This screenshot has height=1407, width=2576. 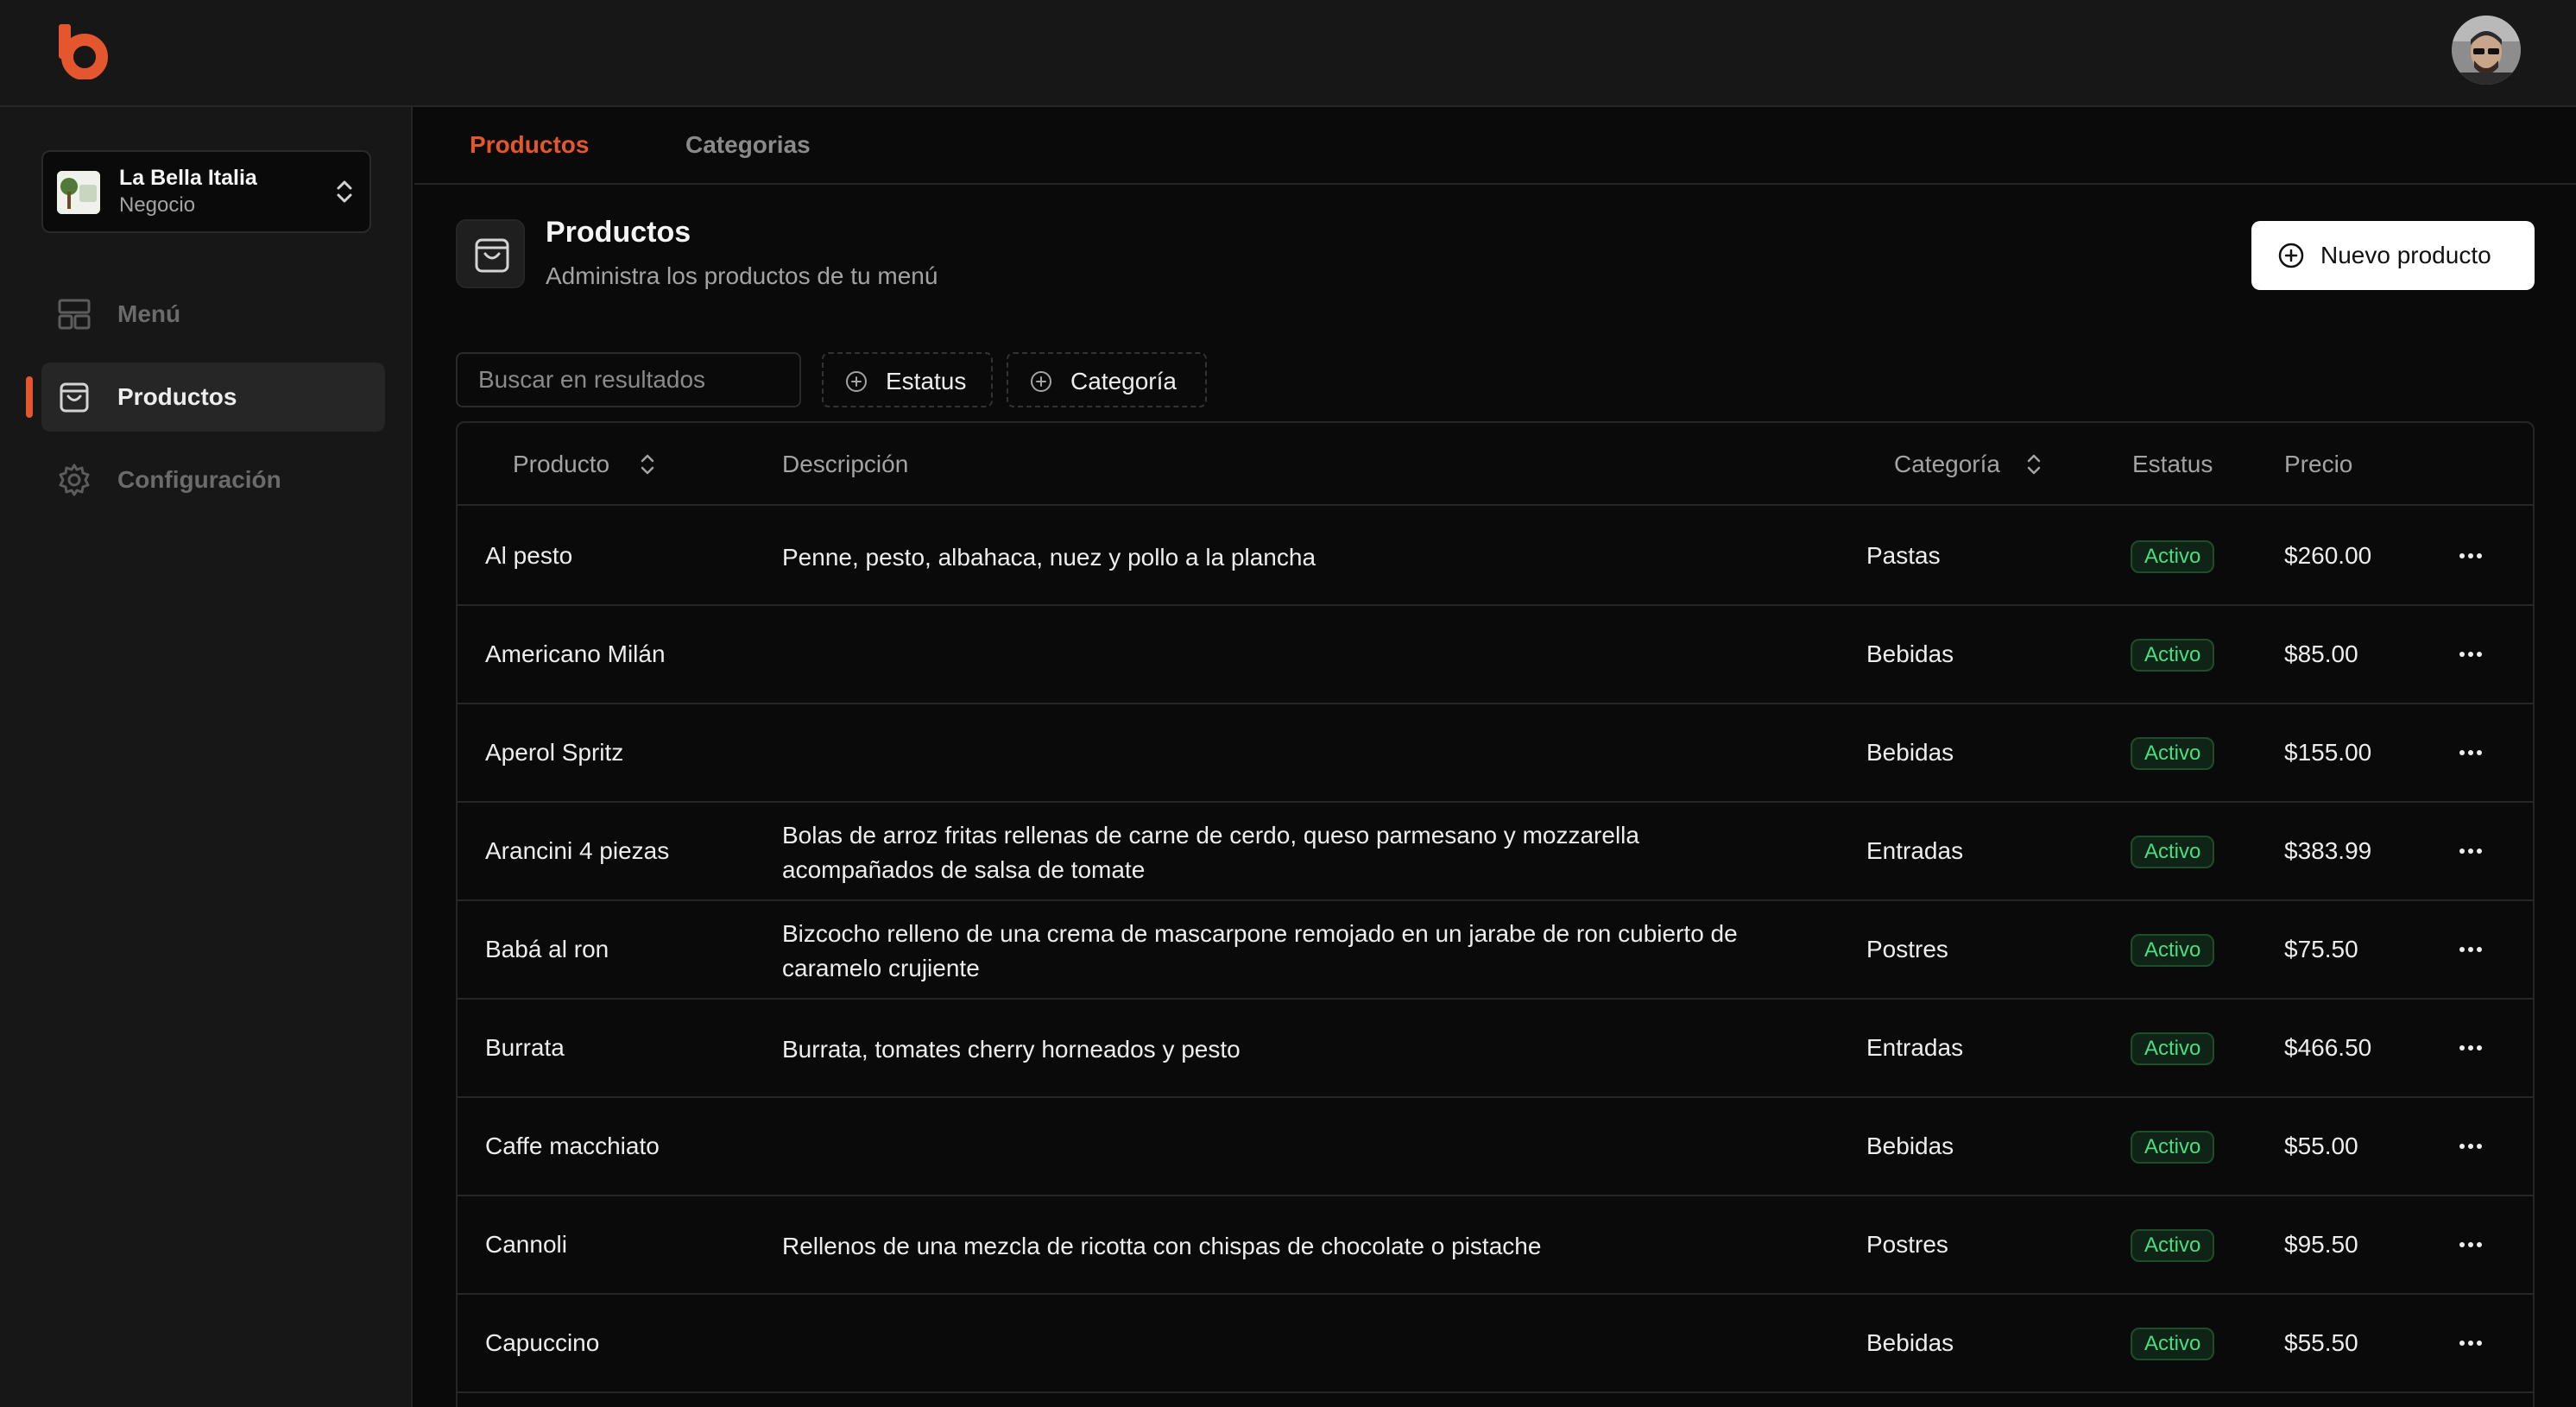 I want to click on column-header-producto: Producto, so click(x=561, y=465).